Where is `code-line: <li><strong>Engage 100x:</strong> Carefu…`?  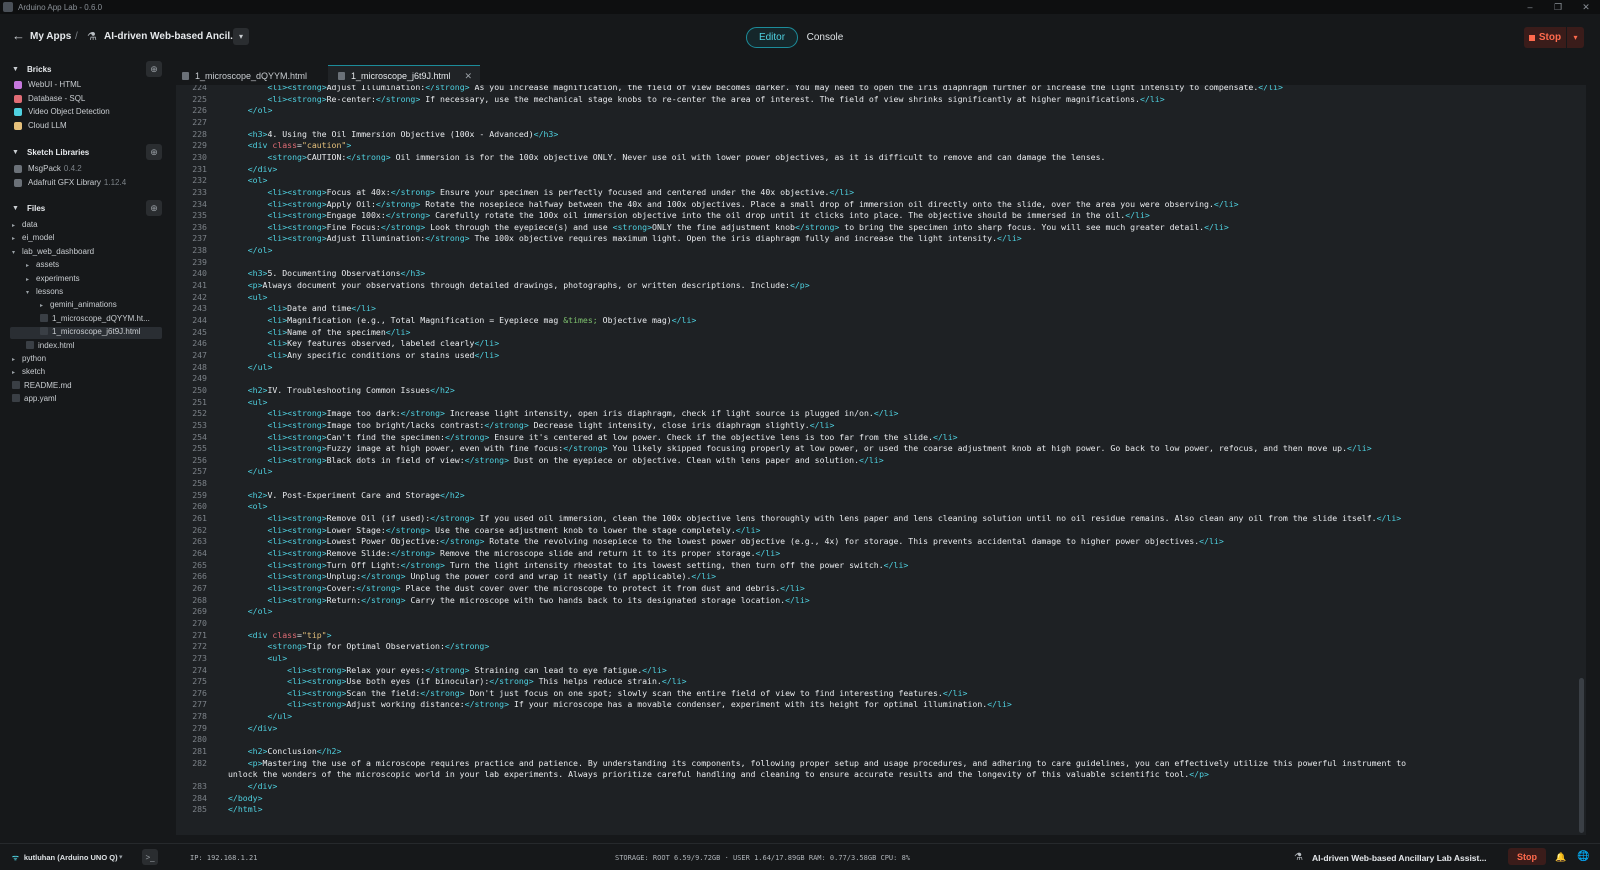 code-line: <li><strong>Engage 100x:</strong> Carefu… is located at coordinates (688, 216).